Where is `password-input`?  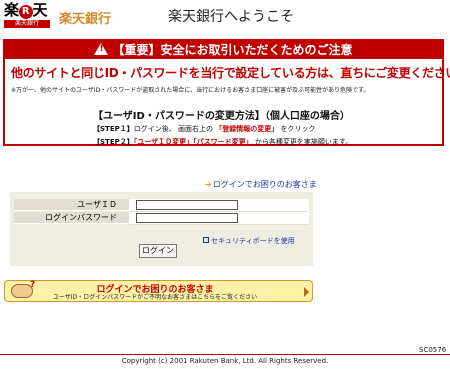 password-input is located at coordinates (187, 218).